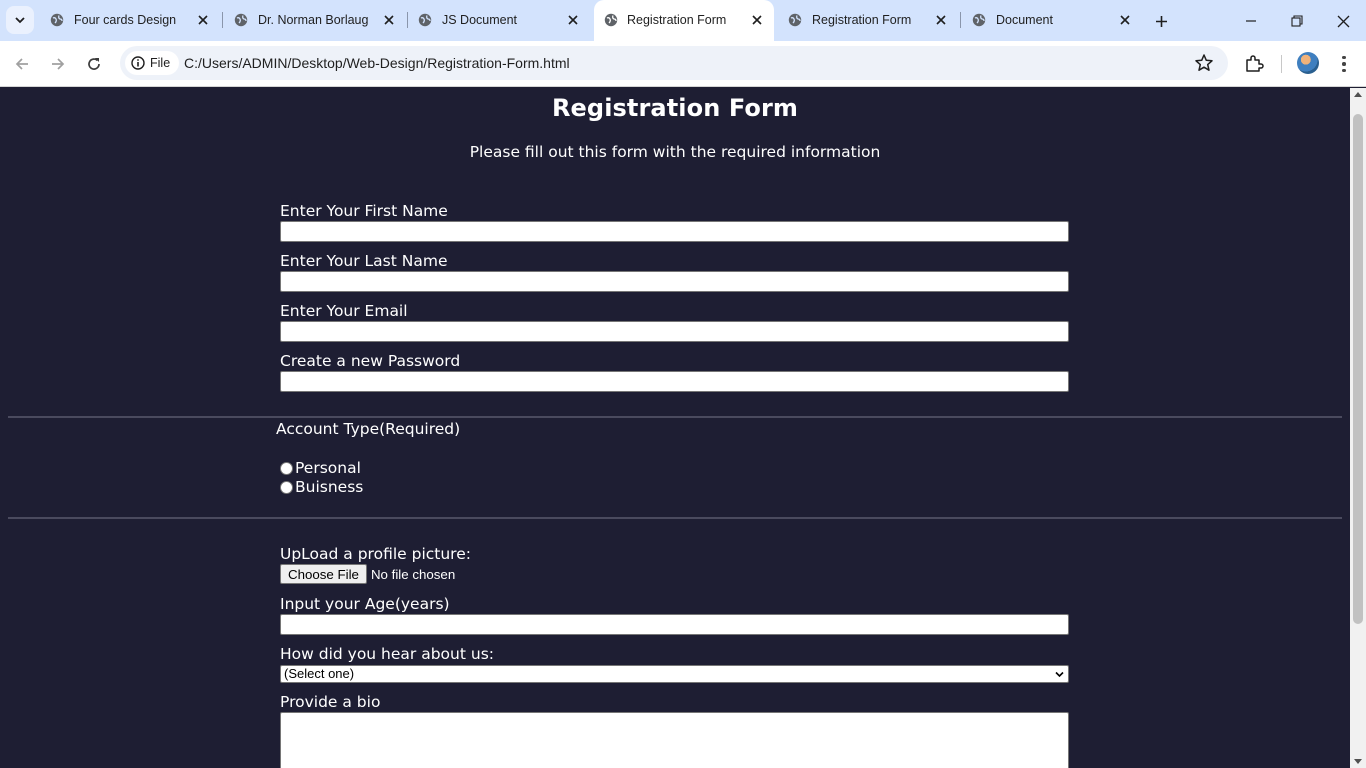 This screenshot has height=768, width=1366. Describe the element at coordinates (674, 231) in the screenshot. I see `first-name-input` at that location.